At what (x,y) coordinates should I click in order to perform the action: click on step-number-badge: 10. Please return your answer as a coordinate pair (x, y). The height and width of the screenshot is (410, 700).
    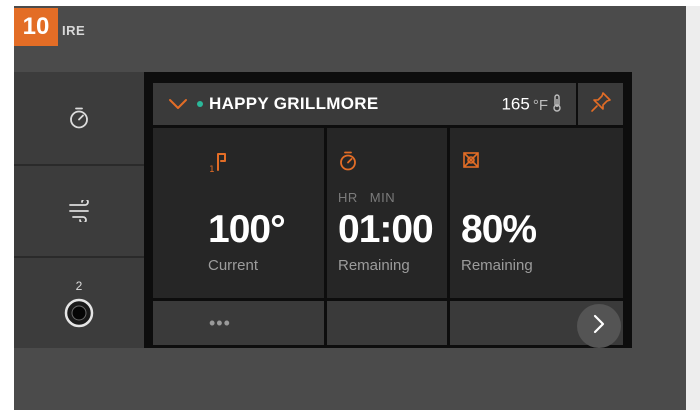
    Looking at the image, I should click on (36, 27).